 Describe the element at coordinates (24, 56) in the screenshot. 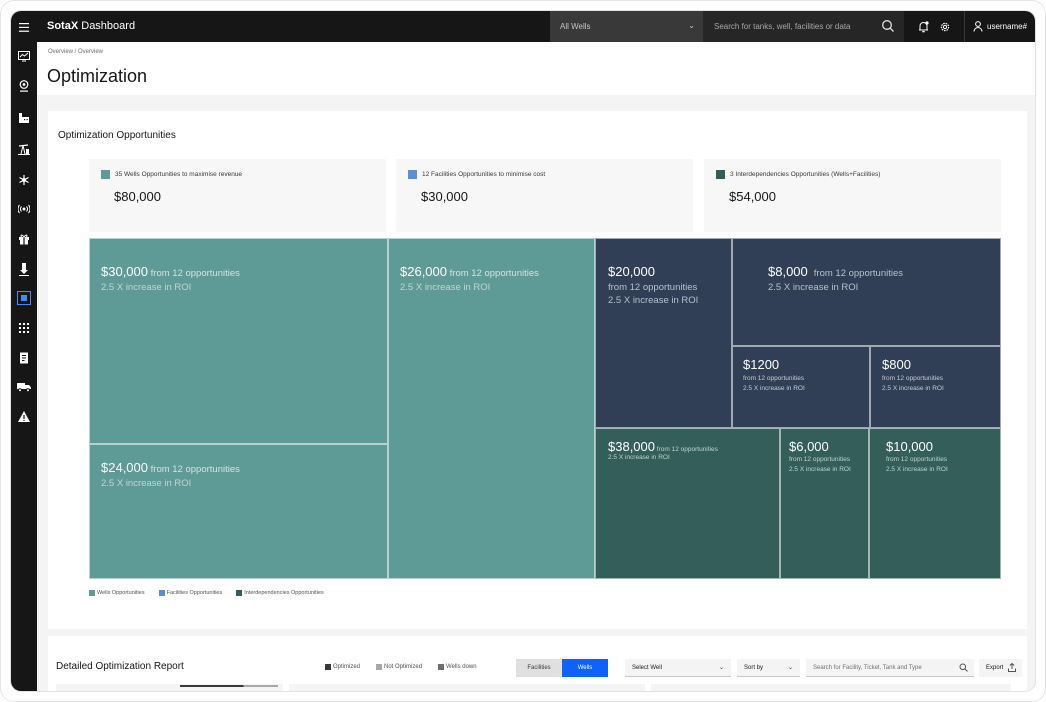

I see `monitor-chart-icon` at that location.